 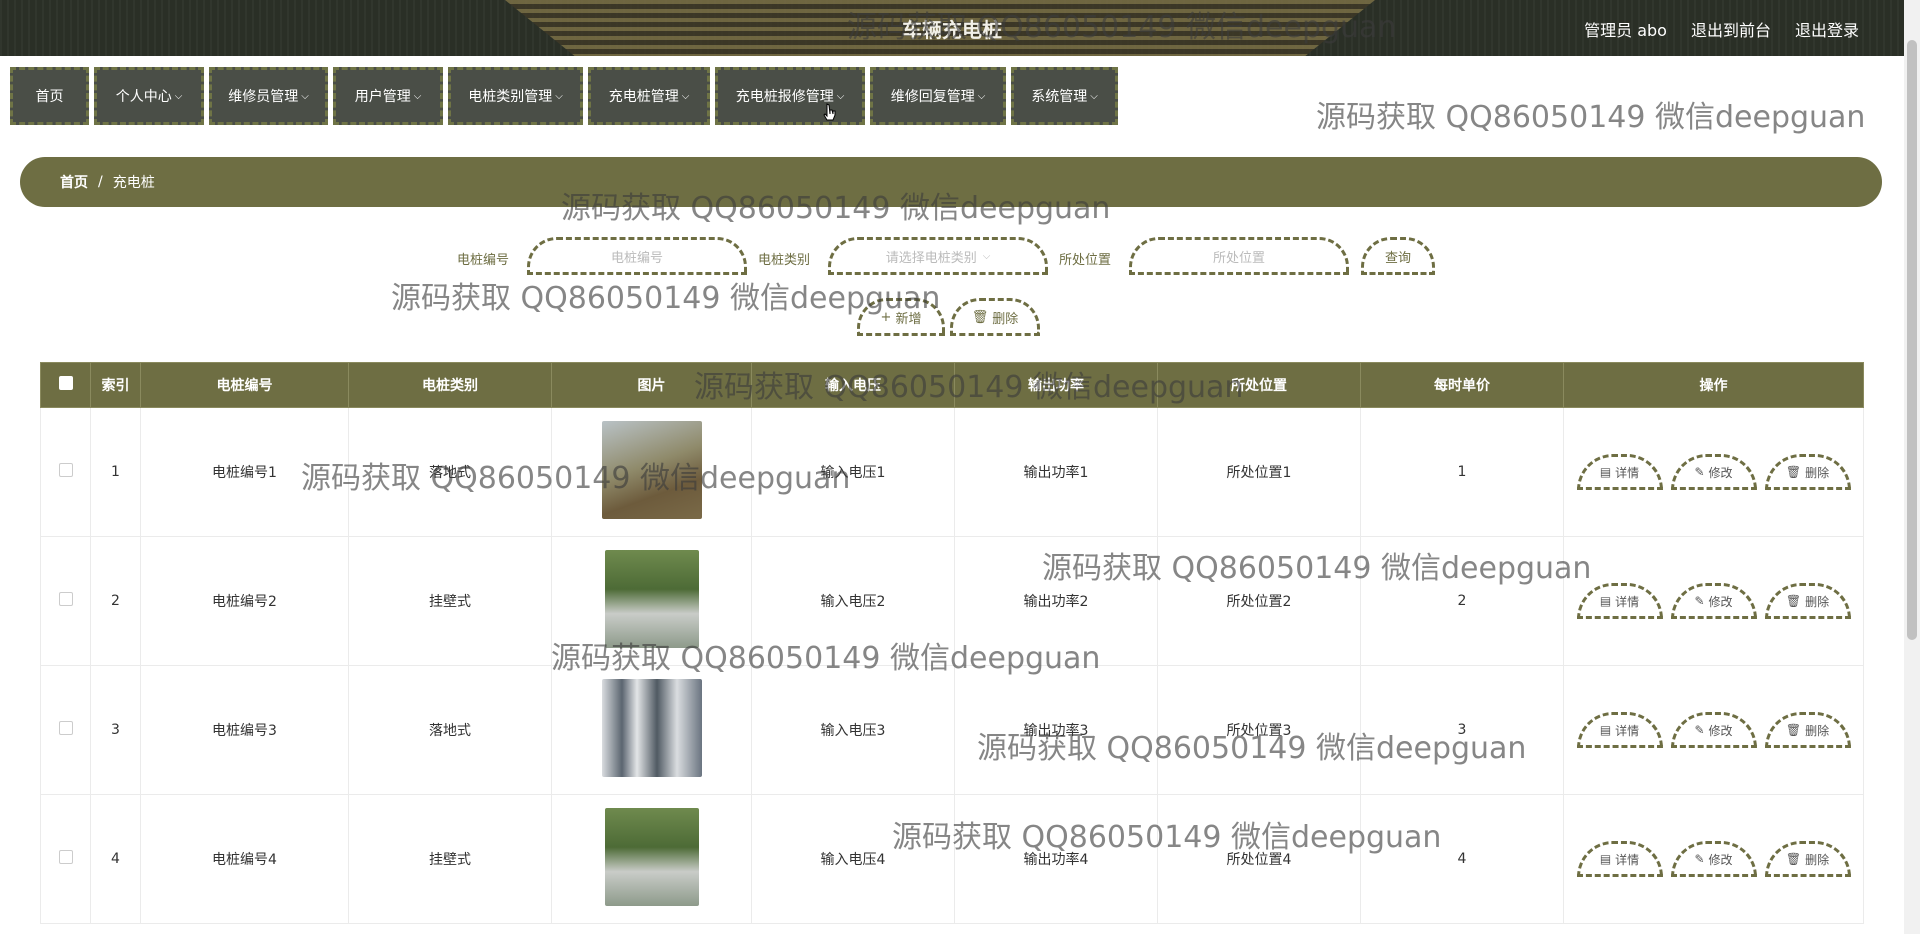 I want to click on batch-delete-button: 🗑 删除, so click(x=995, y=317).